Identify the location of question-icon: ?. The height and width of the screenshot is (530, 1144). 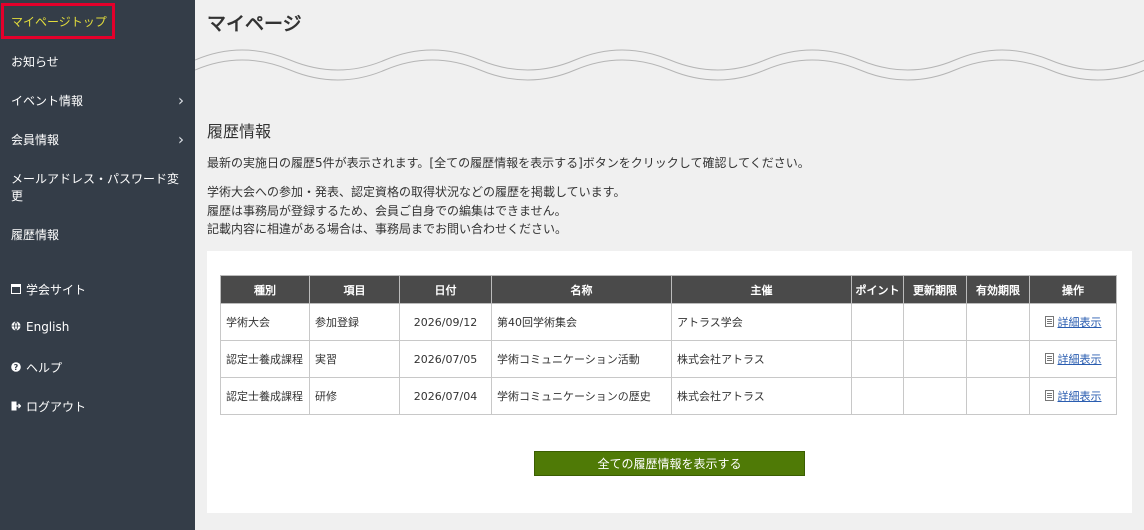
(17, 368).